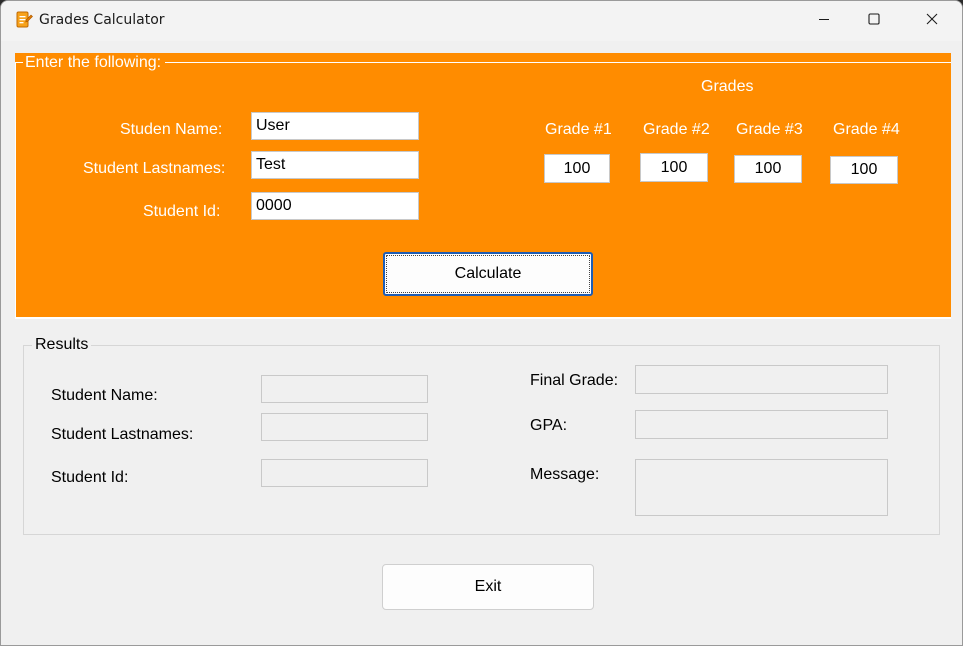  What do you see at coordinates (62, 345) in the screenshot?
I see `results-legend: Results` at bounding box center [62, 345].